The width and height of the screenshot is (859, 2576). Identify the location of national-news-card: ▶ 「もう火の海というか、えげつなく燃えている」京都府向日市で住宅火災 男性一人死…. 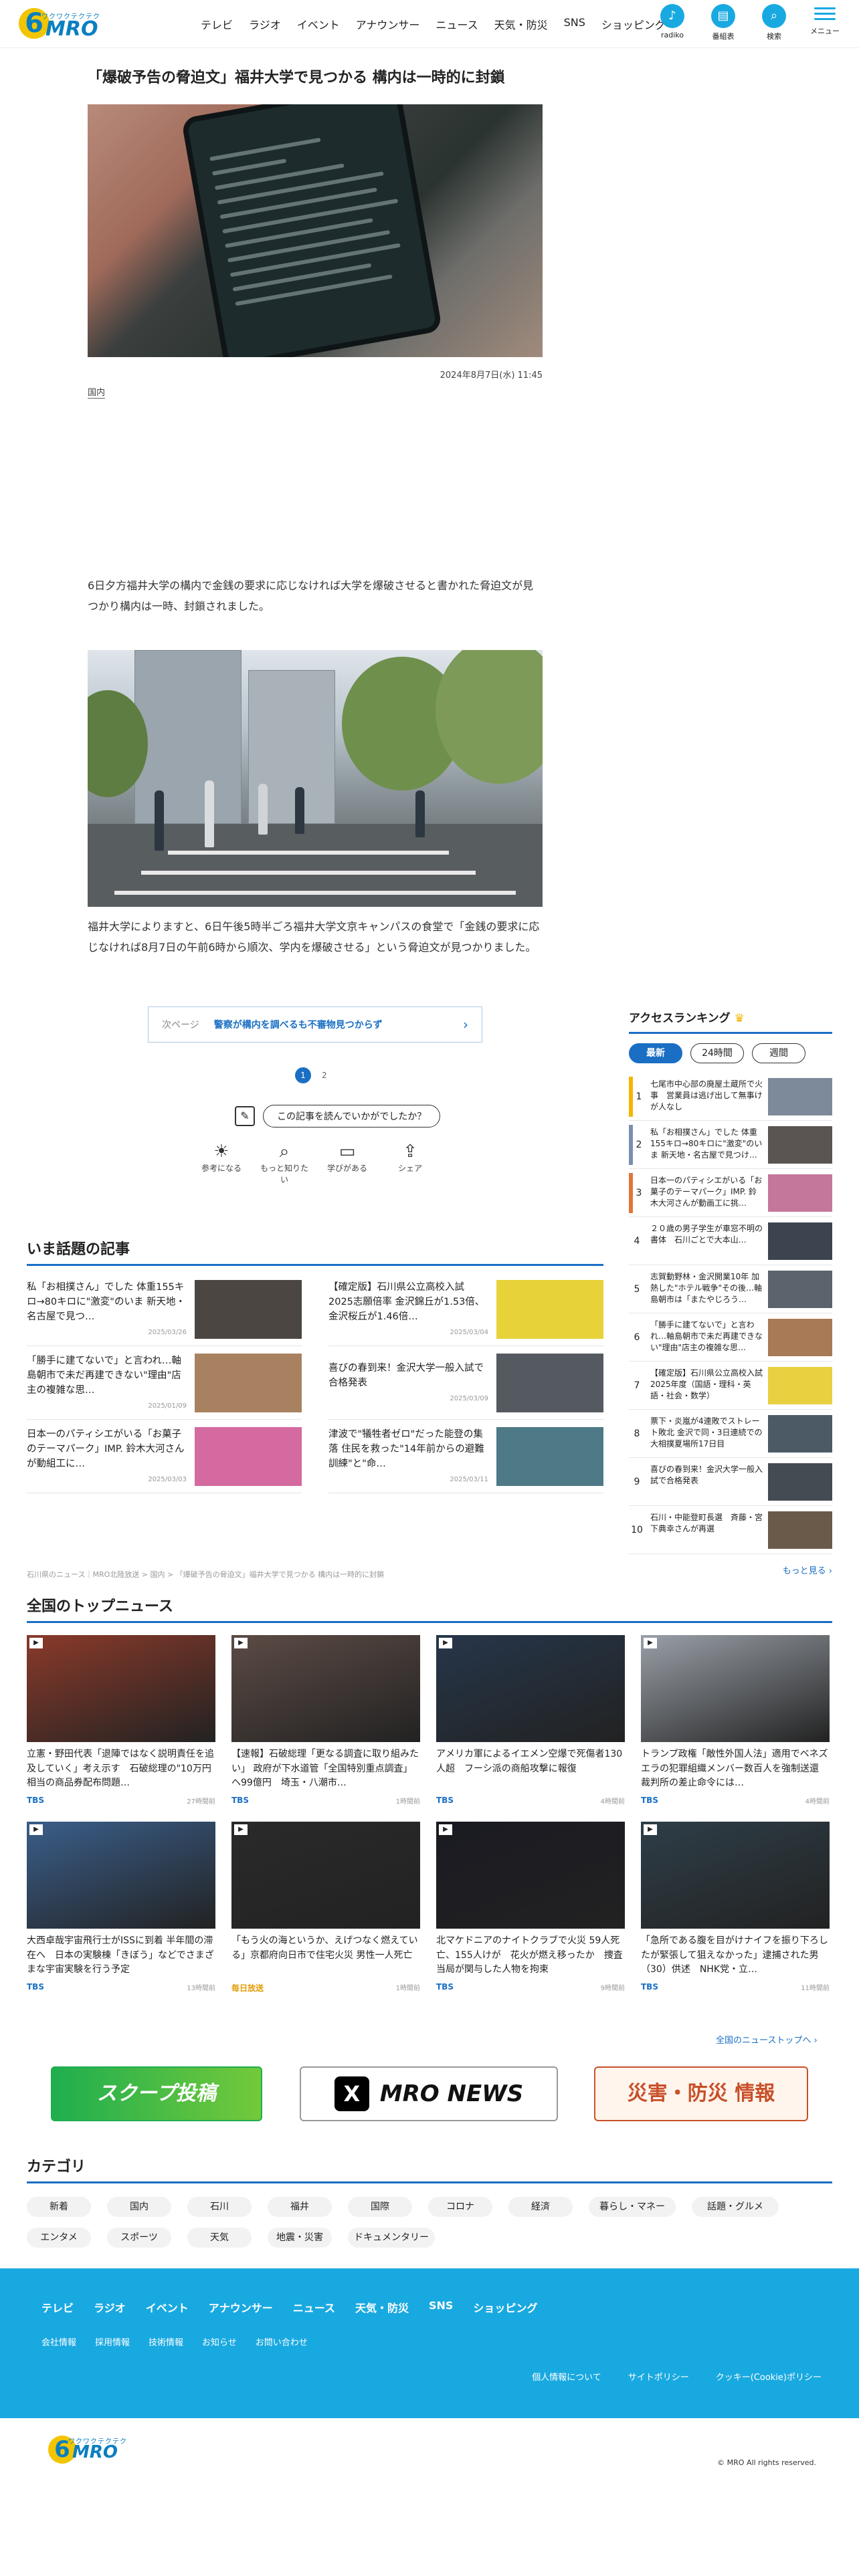
(326, 1908).